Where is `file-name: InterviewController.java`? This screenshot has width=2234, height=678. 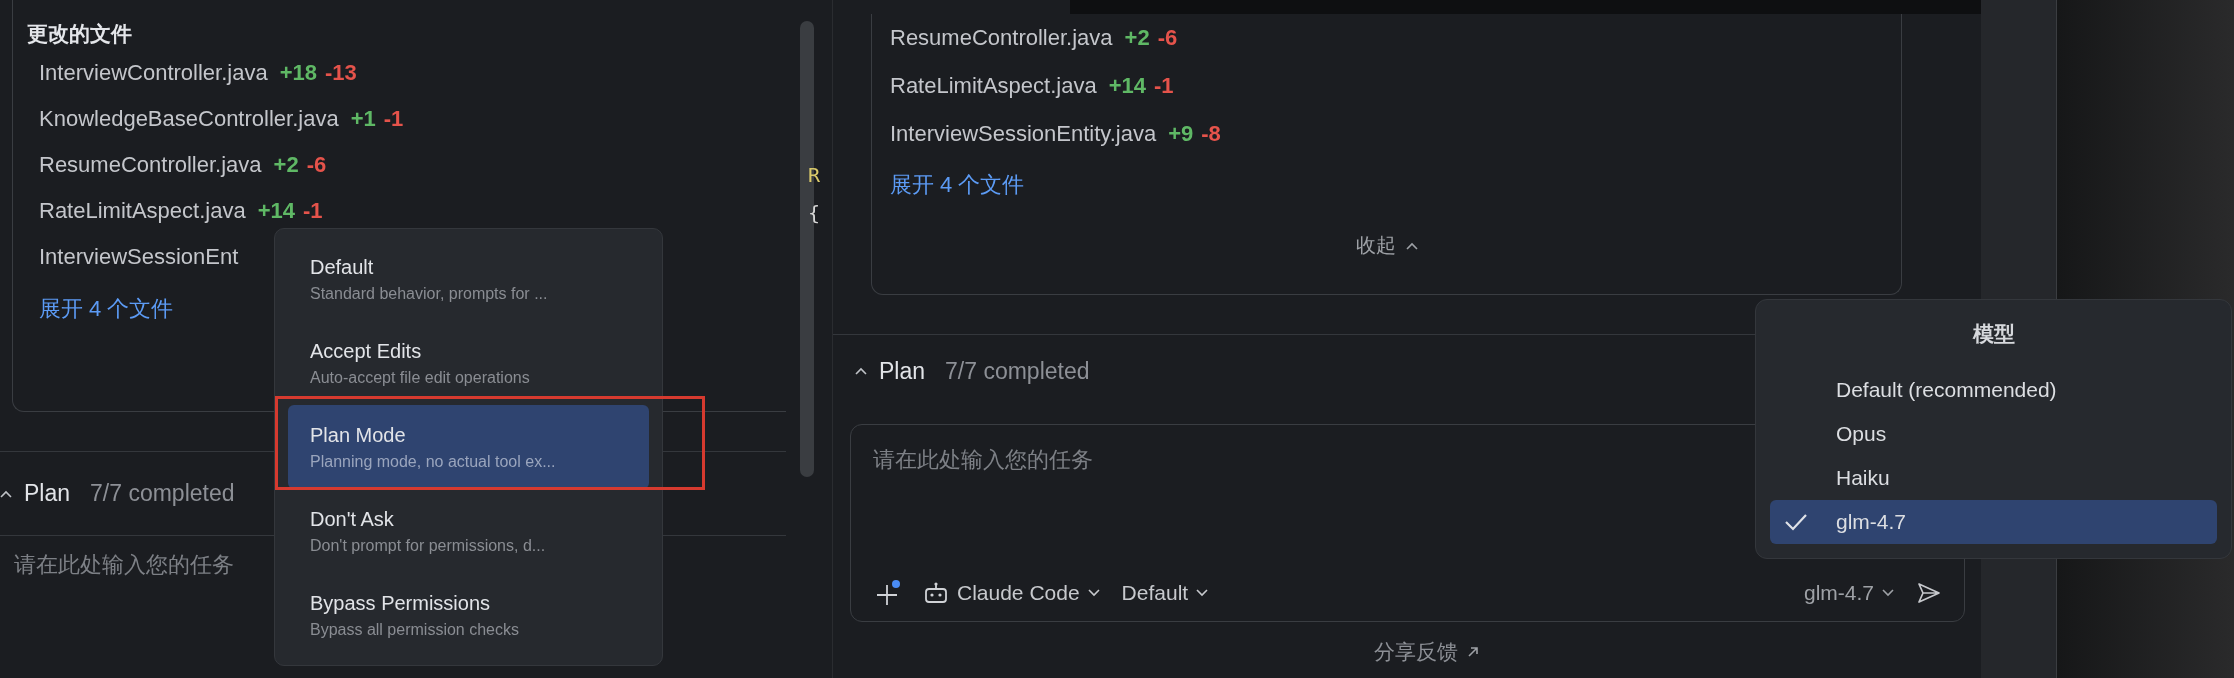
file-name: InterviewController.java is located at coordinates (153, 73).